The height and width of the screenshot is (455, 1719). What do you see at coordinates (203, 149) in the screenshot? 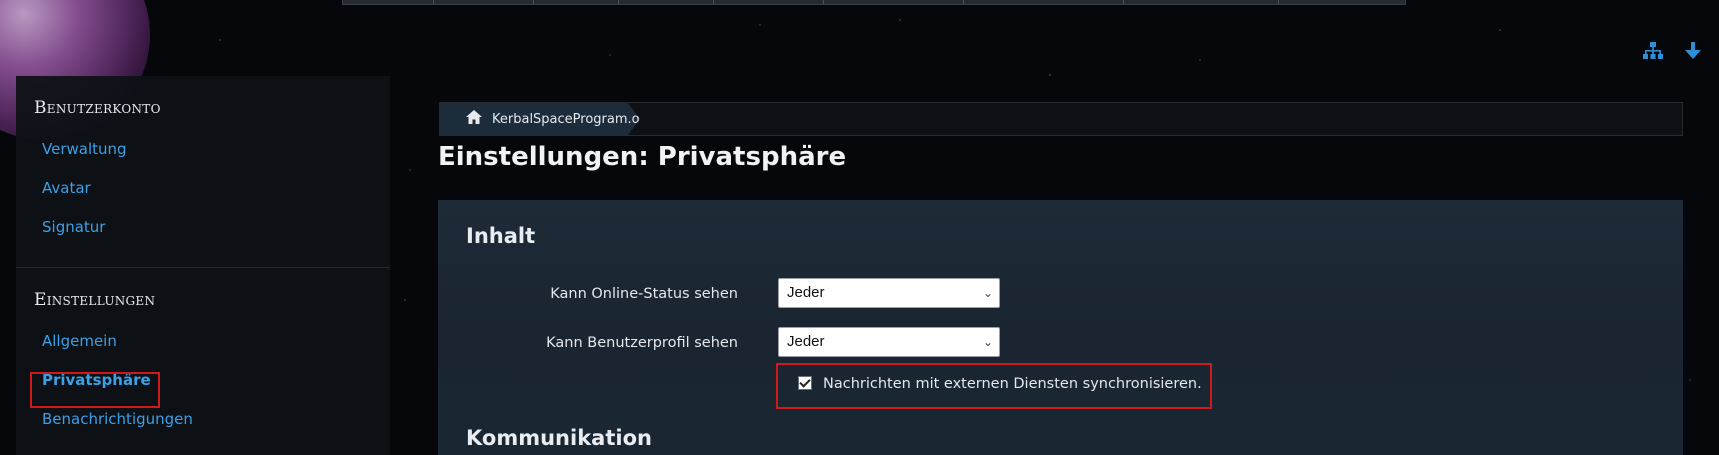
I see `sidebar-item-verwaltung: Verwaltung` at bounding box center [203, 149].